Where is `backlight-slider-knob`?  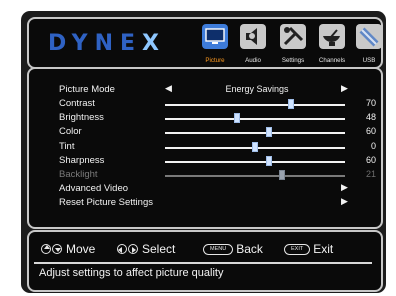
backlight-slider-knob is located at coordinates (282, 175).